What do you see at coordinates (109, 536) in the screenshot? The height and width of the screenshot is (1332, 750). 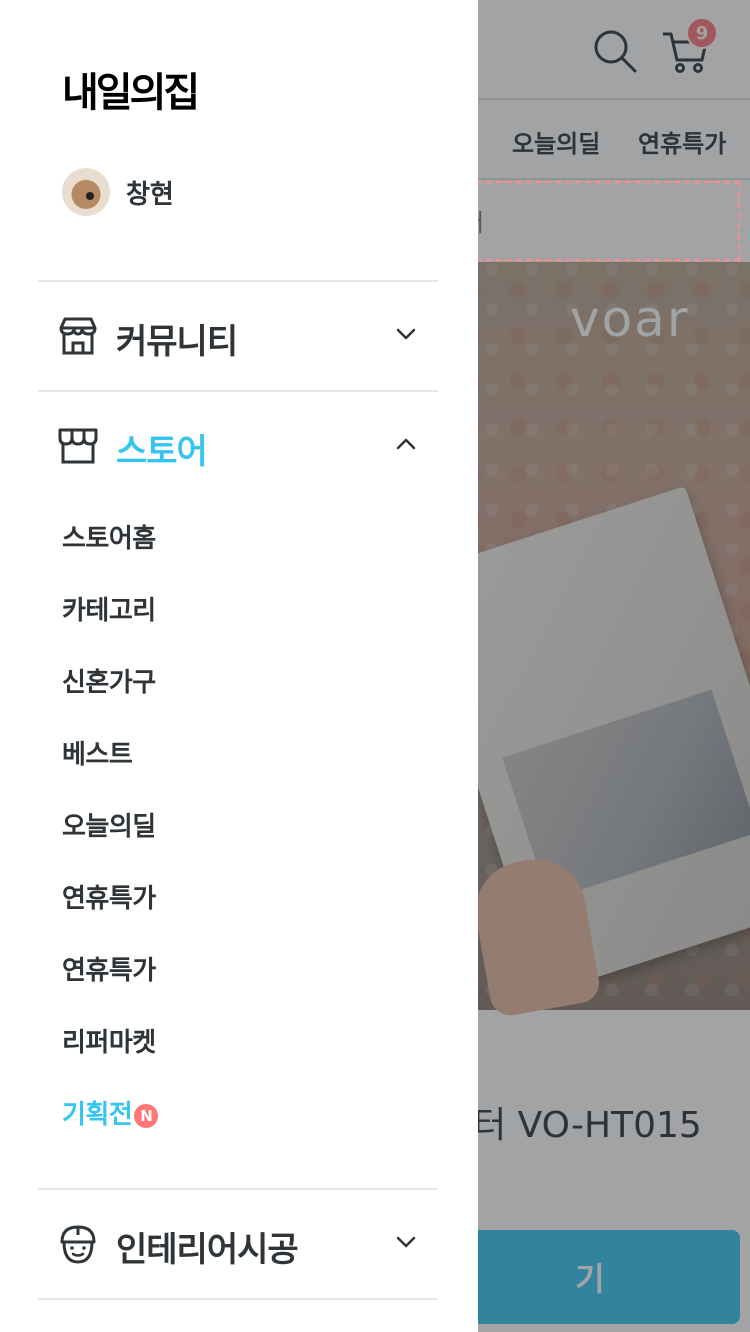 I see `store-menu-item: 스토어홈` at bounding box center [109, 536].